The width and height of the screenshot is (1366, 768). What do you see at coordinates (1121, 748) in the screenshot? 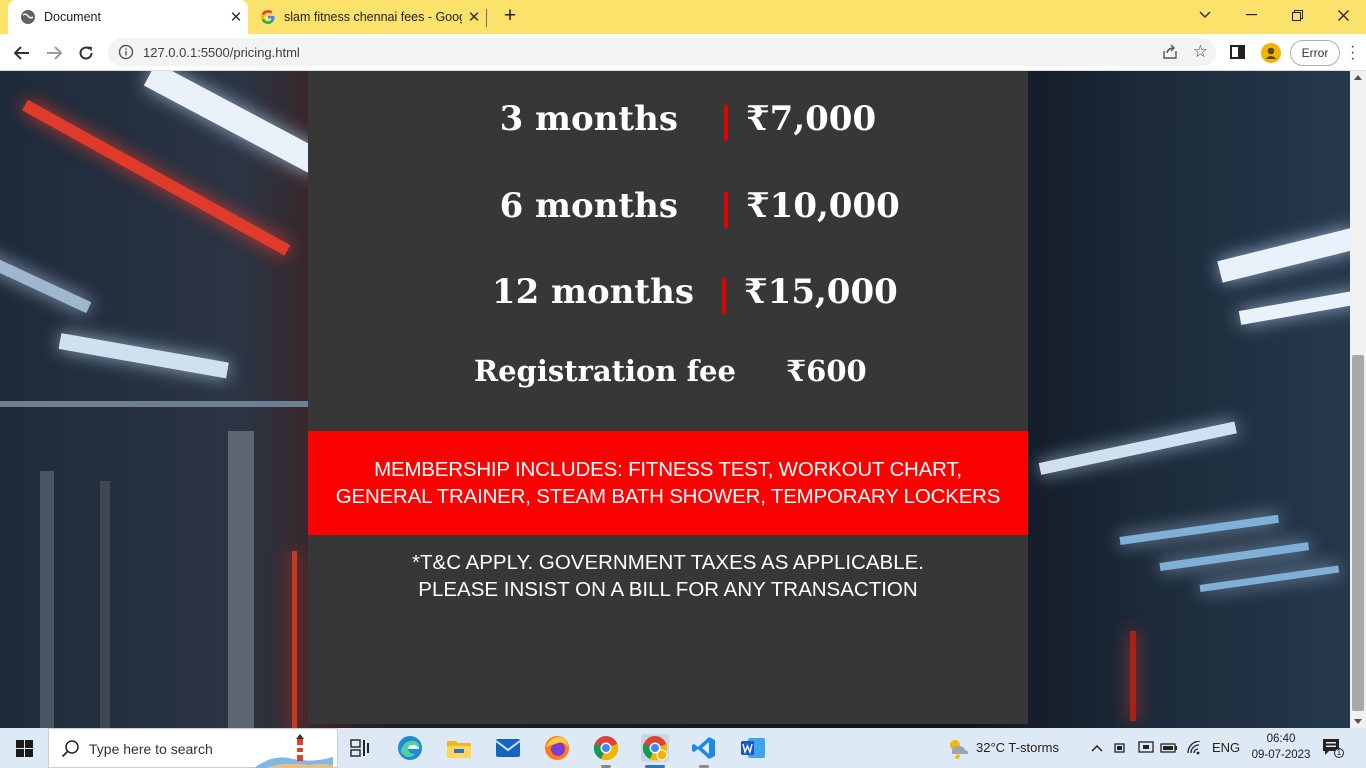
I see `meet-now-icon` at bounding box center [1121, 748].